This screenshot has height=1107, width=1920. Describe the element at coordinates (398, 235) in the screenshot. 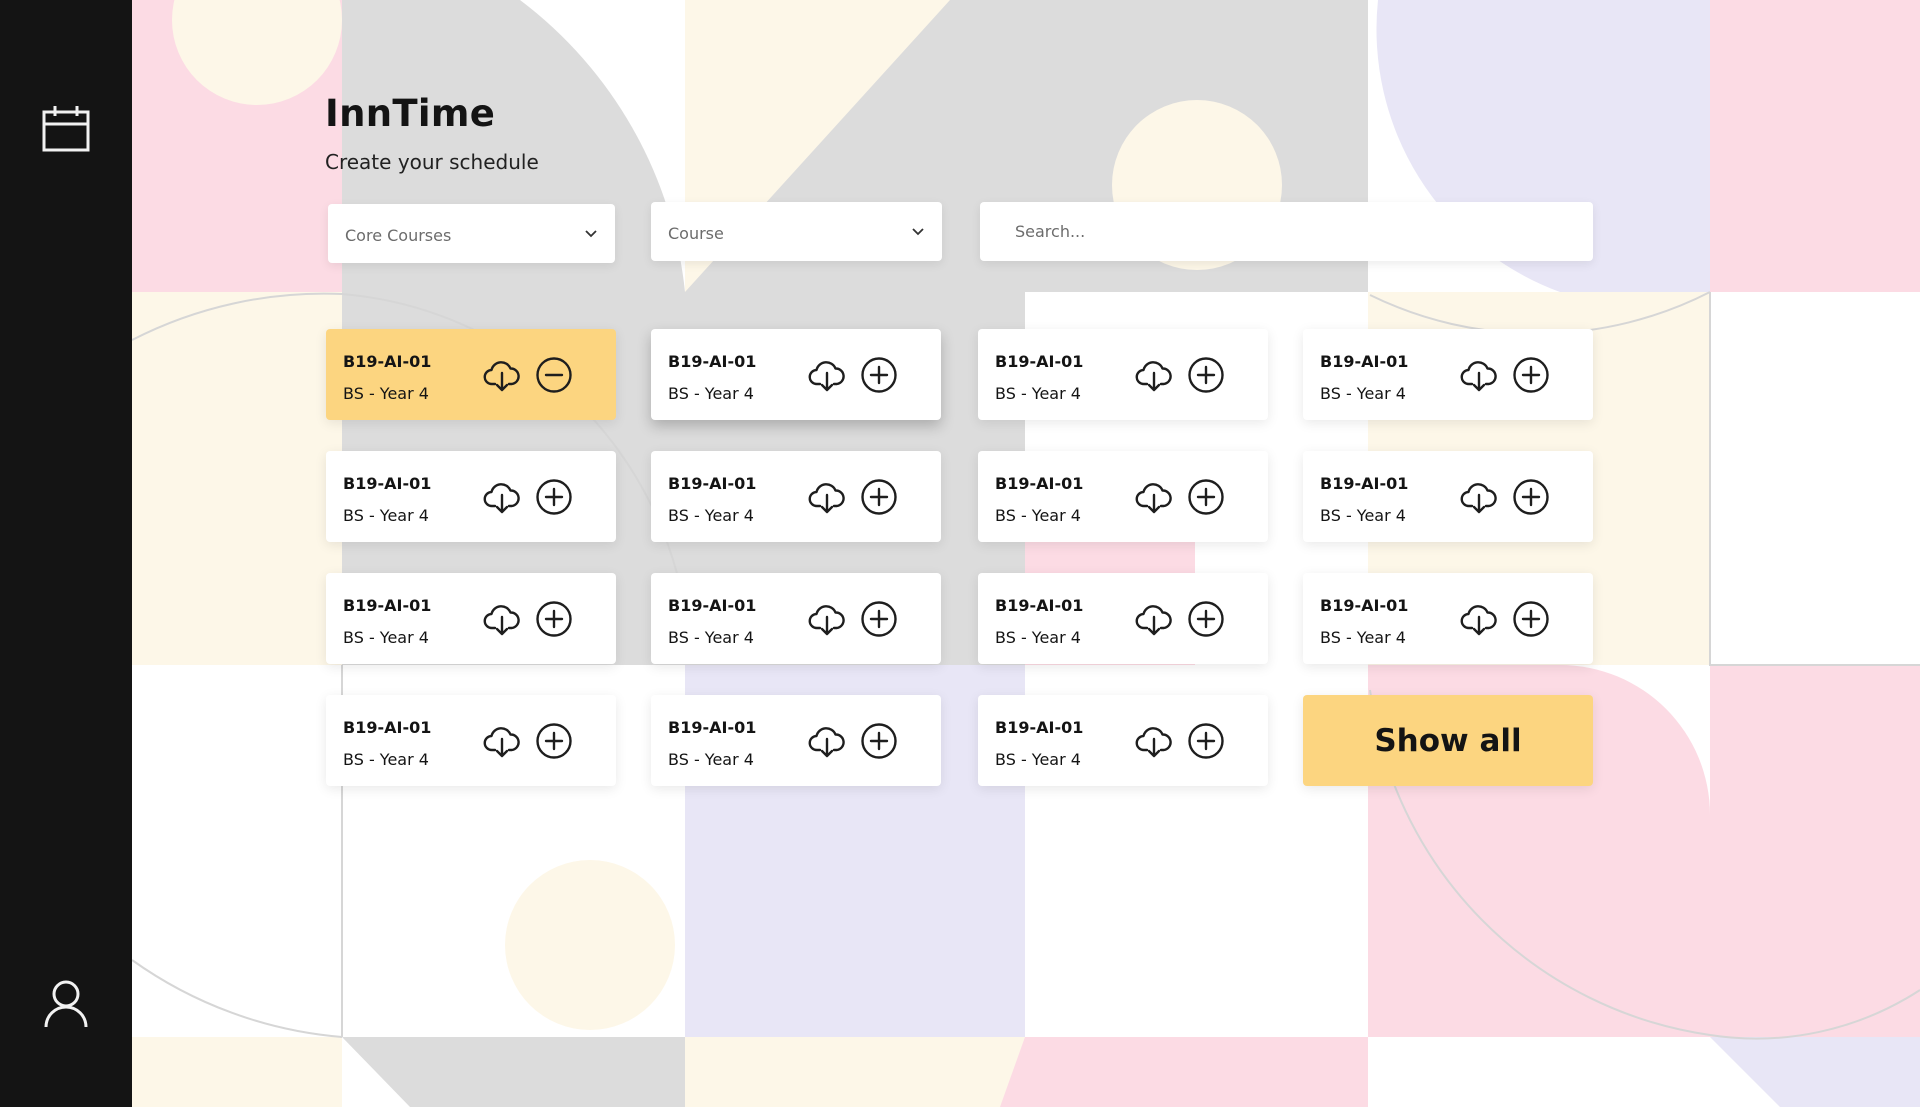

I see `category-dropdown-value: Core Courses` at that location.